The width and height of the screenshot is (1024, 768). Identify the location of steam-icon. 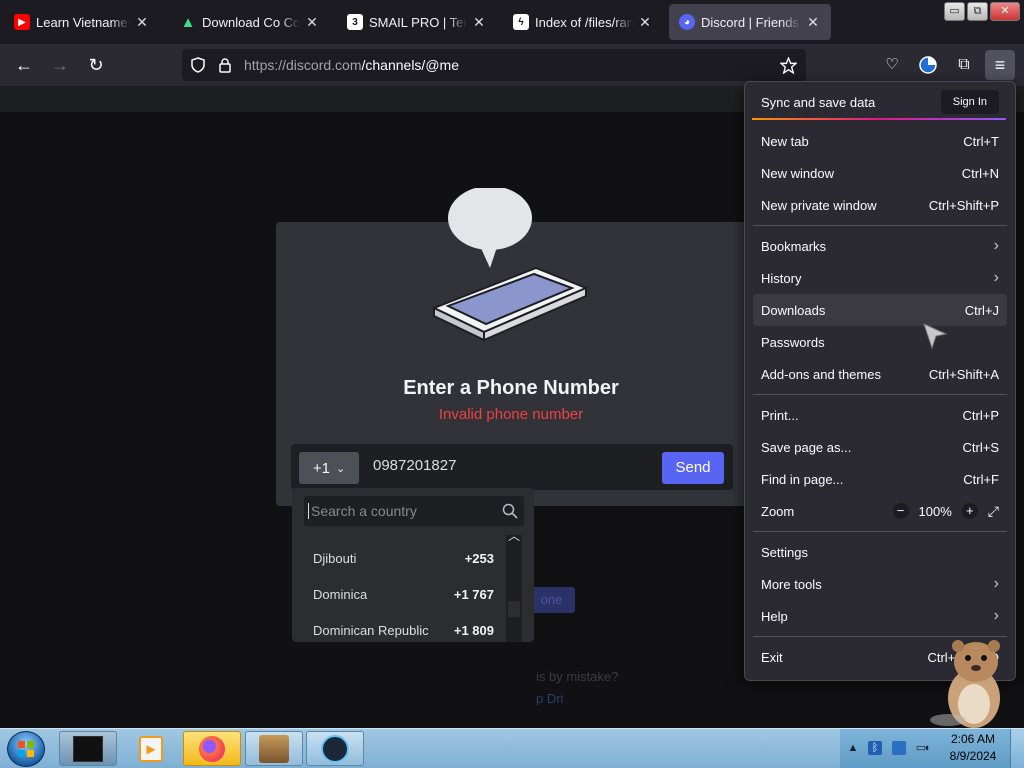
(335, 748).